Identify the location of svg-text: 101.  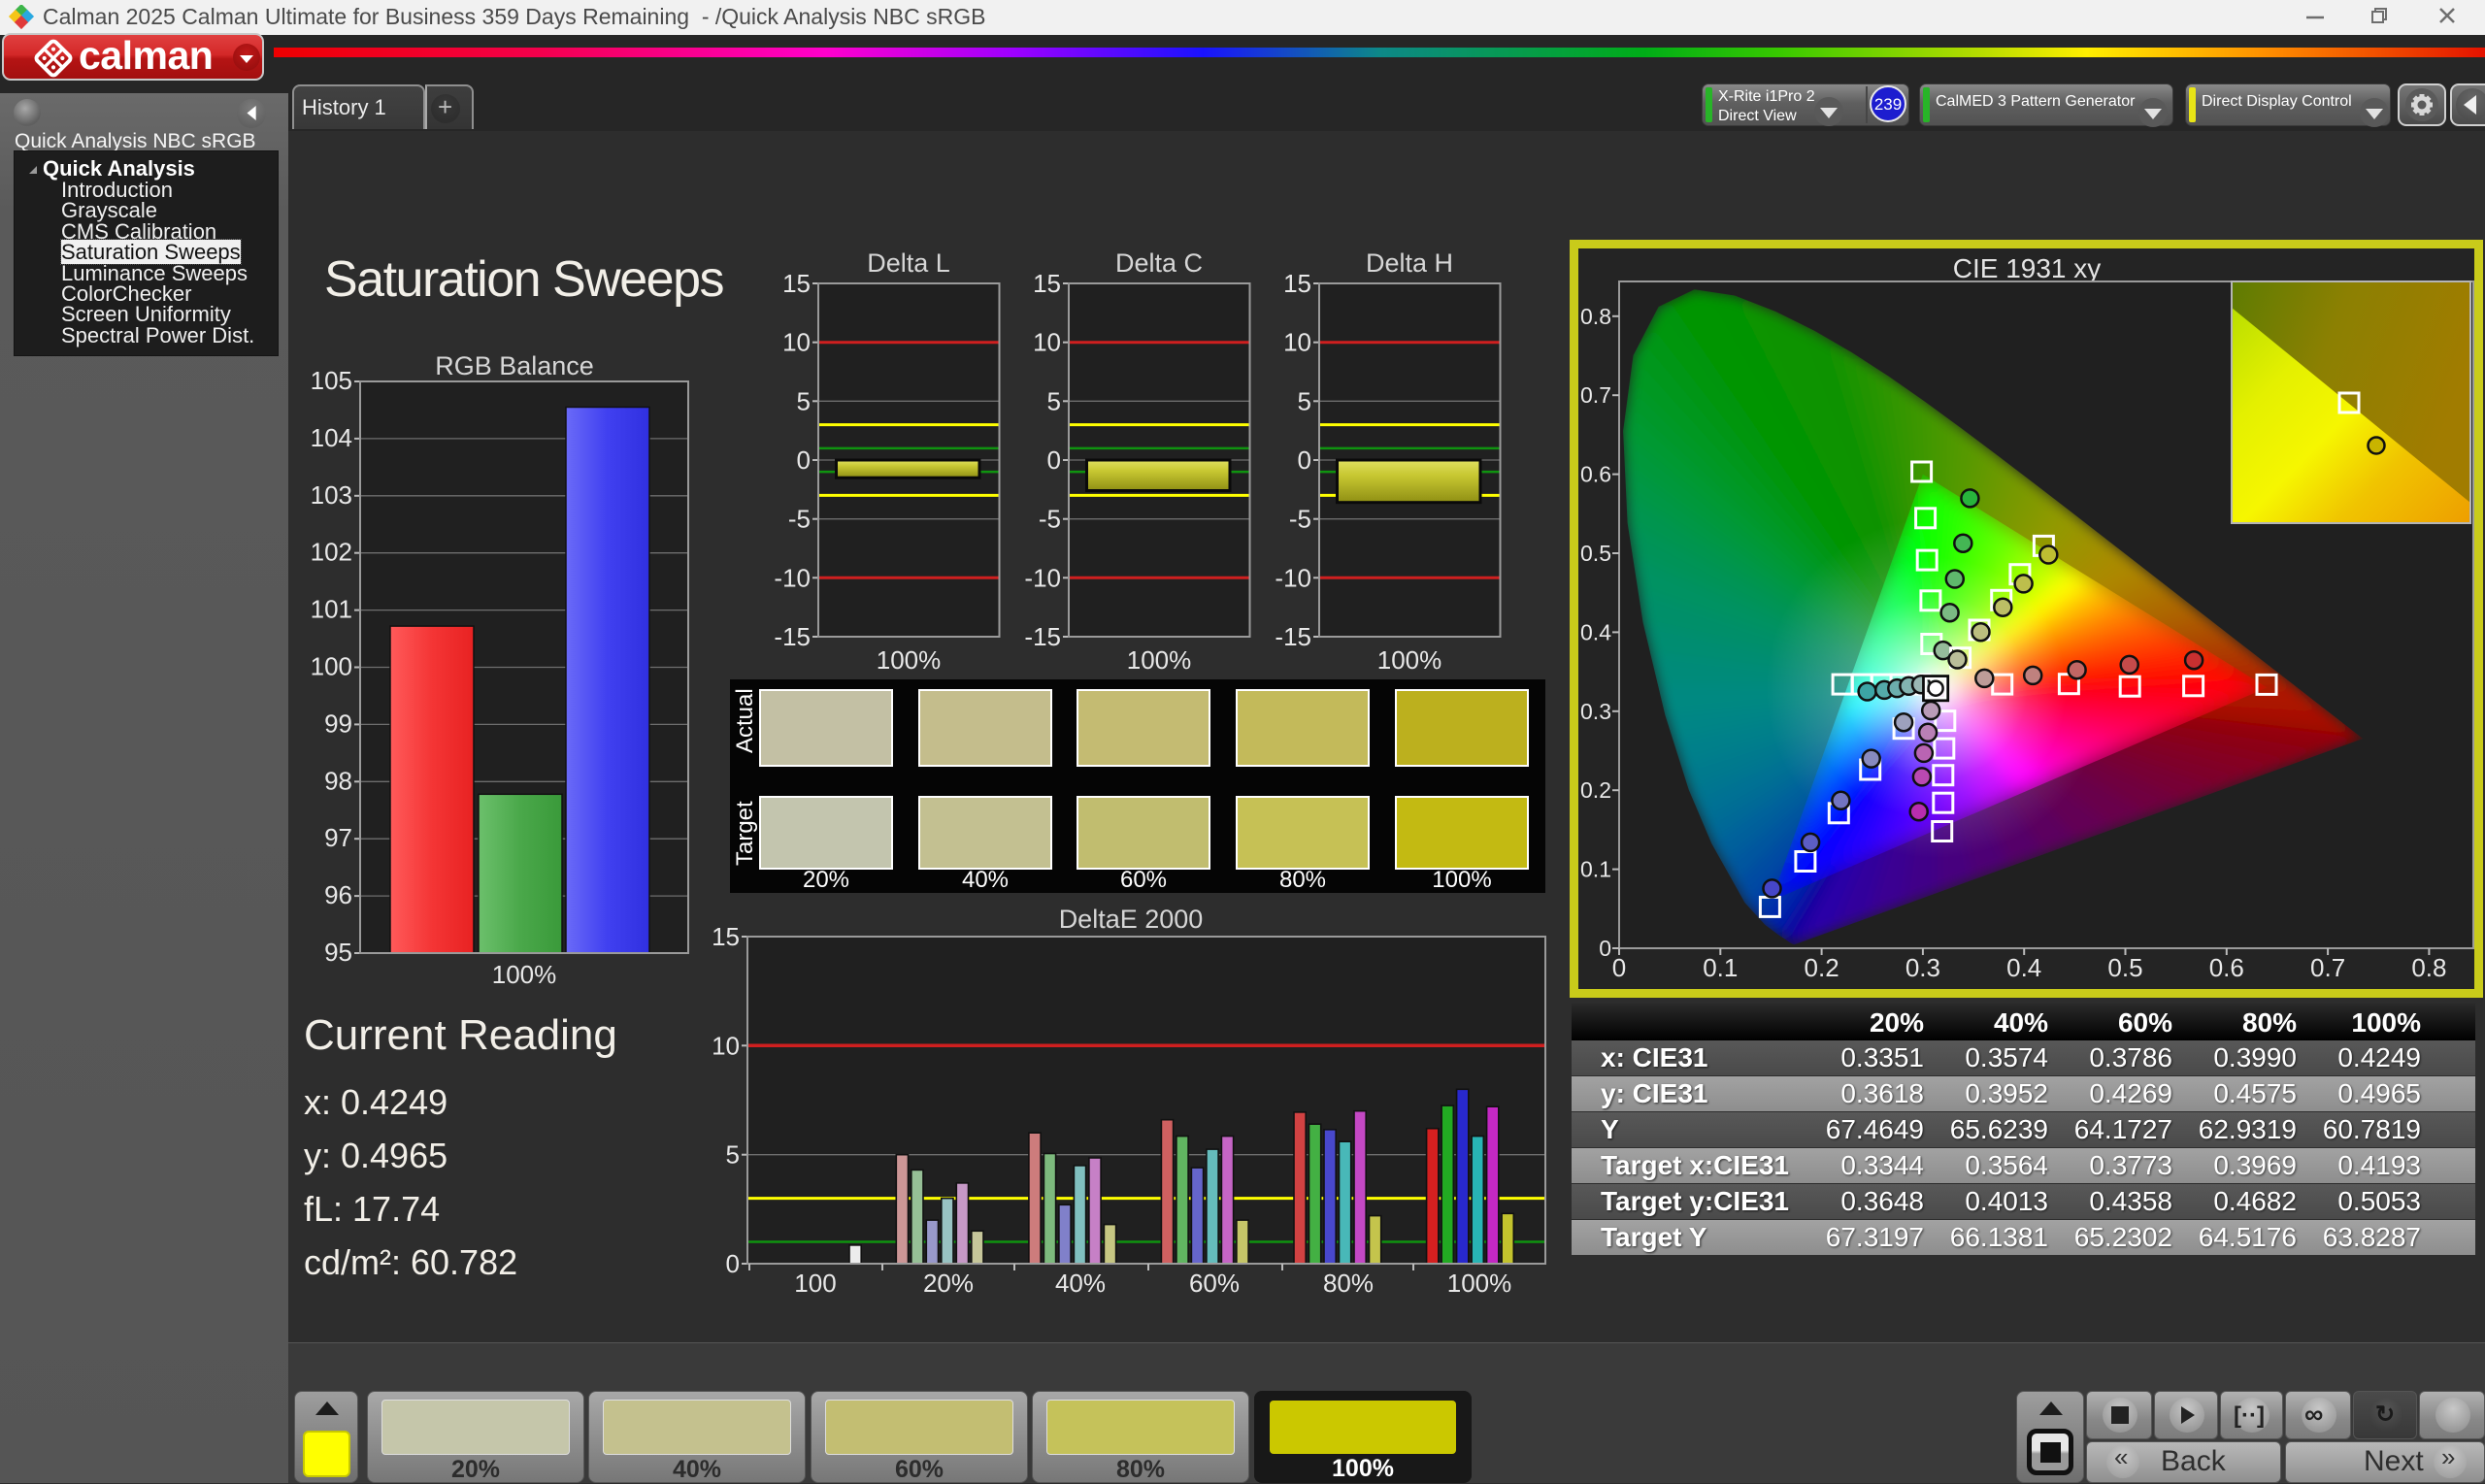
(332, 609).